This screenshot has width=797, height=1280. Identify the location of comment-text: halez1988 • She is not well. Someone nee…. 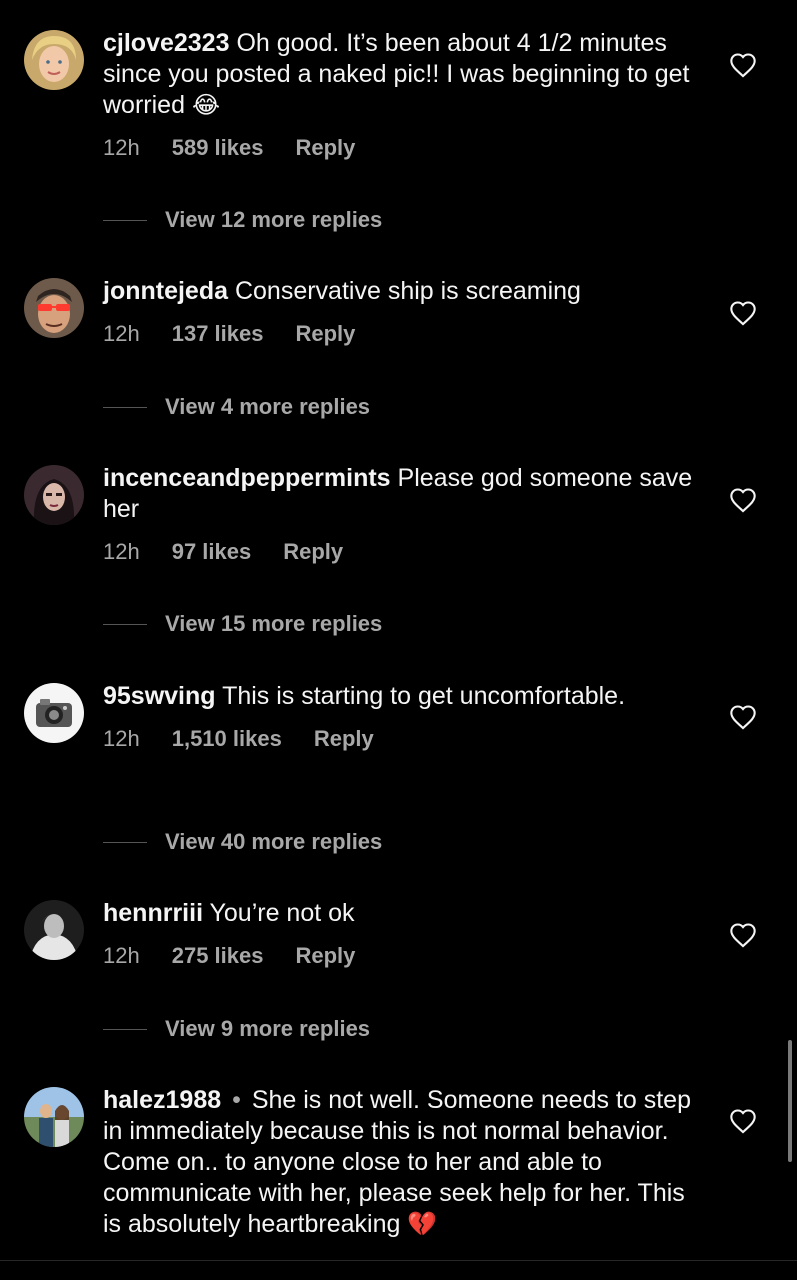
(398, 1162).